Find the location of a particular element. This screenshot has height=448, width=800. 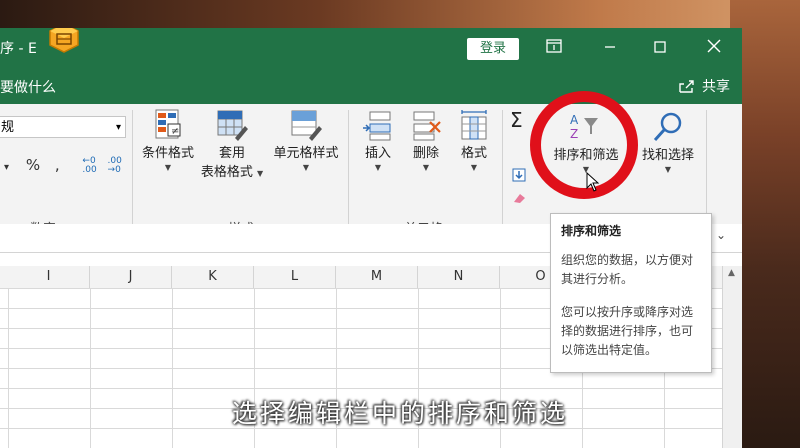

delete-button: 删除 ▼ is located at coordinates (426, 141).